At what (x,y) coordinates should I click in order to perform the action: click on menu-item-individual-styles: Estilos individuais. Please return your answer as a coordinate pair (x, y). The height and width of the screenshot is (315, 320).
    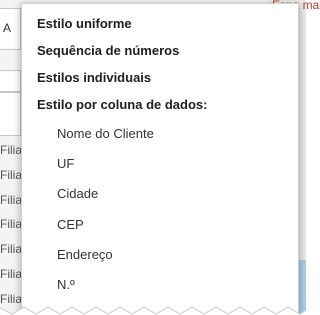
    Looking at the image, I should click on (94, 77).